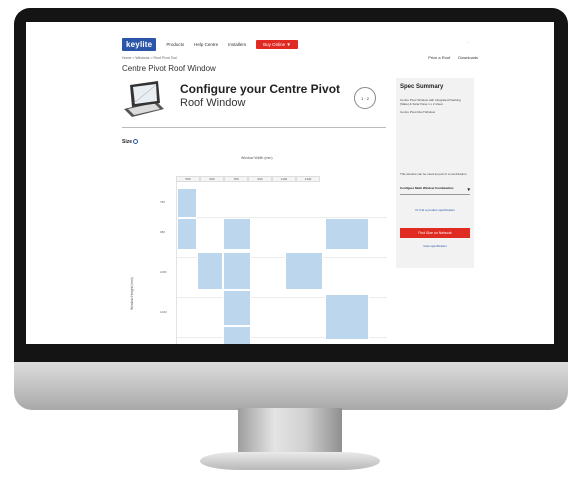 This screenshot has height=481, width=579. I want to click on monitor-chin, so click(291, 386).